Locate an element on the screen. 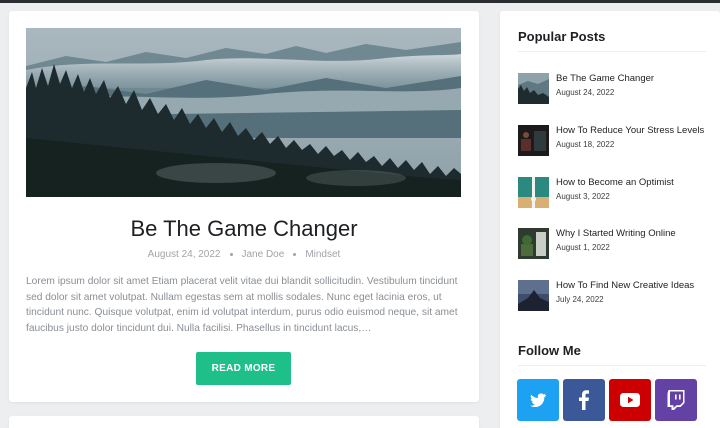  popular-post-title: How To Reduce Your Stress Levels is located at coordinates (630, 130).